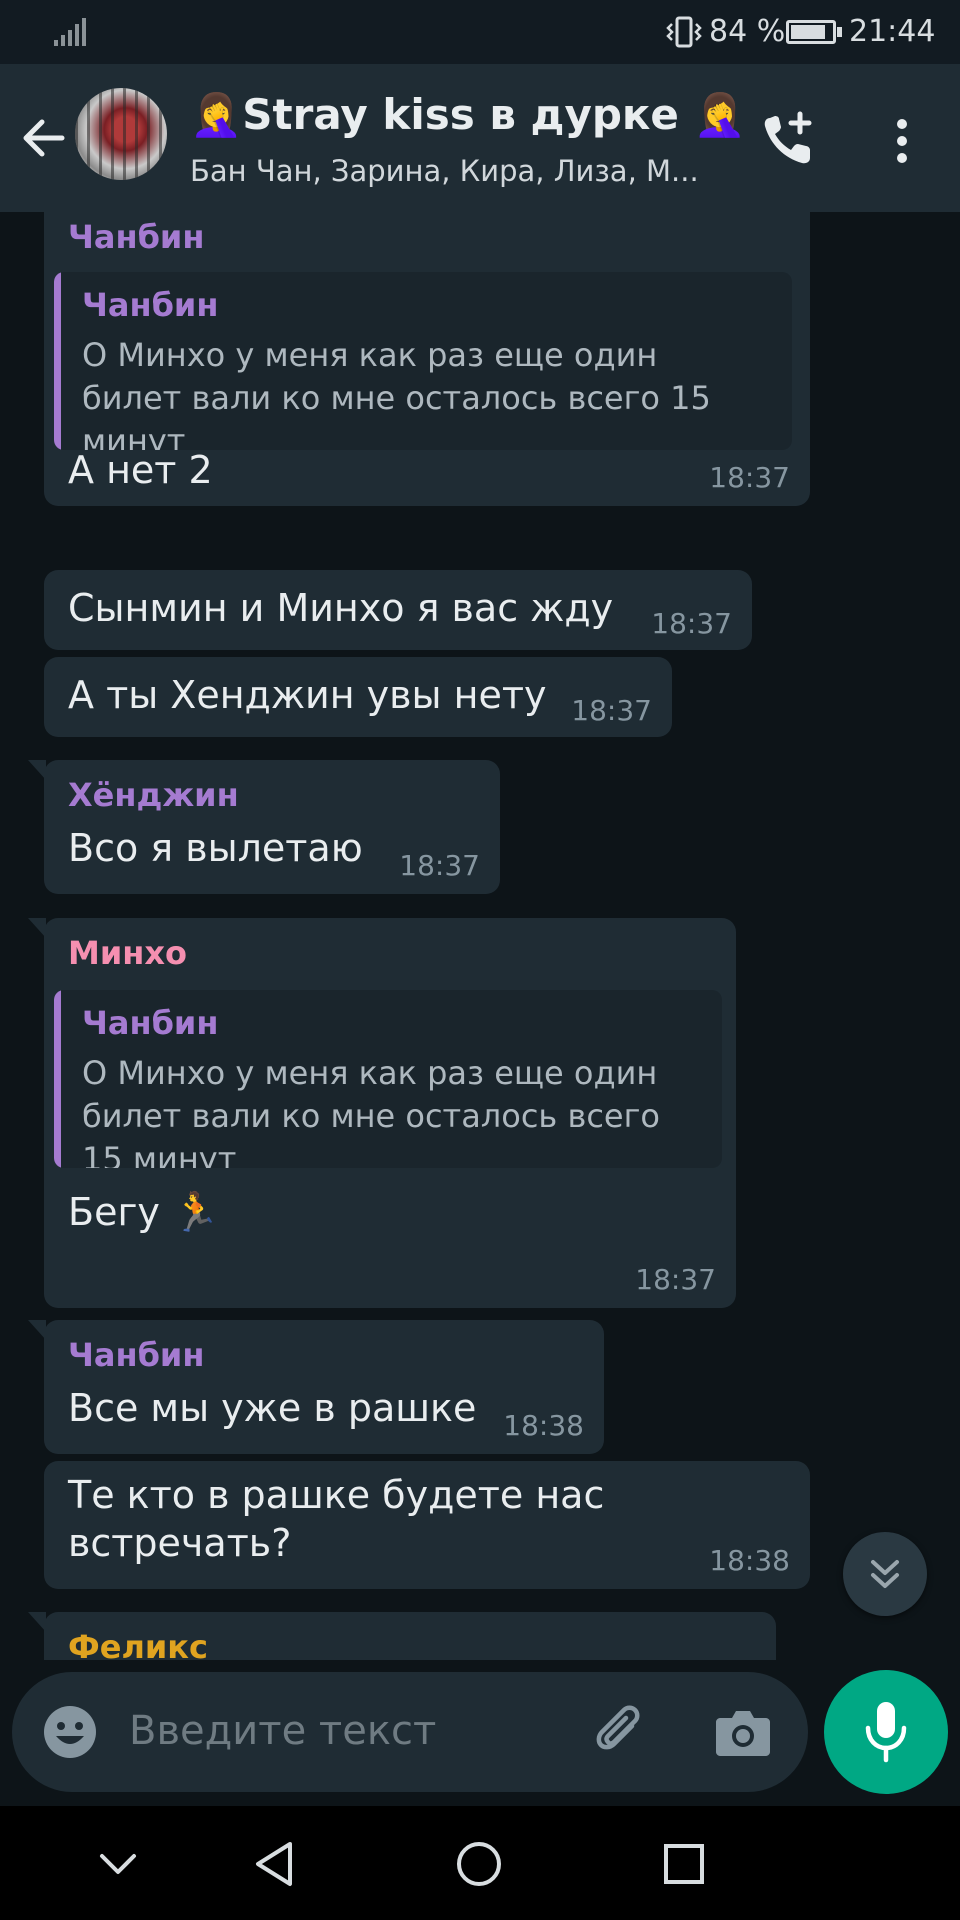 The image size is (960, 1920). I want to click on message-text: А ты Хенджин увы нету, so click(307, 695).